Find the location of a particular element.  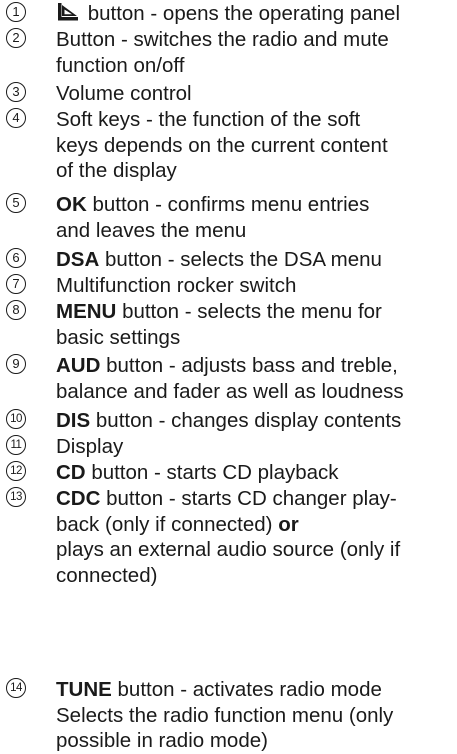

or-word: or is located at coordinates (288, 524).